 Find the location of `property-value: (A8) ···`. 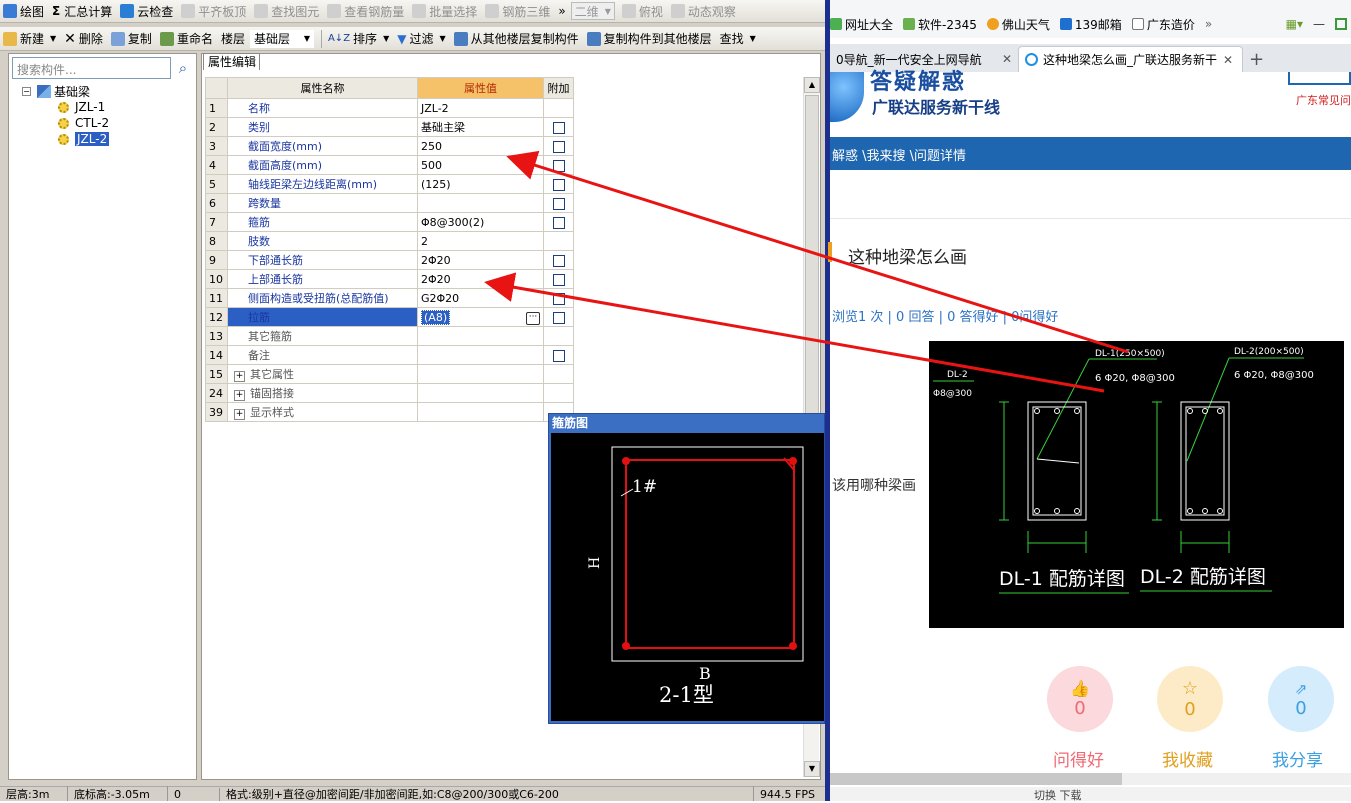

property-value: (A8) ··· is located at coordinates (480, 317).